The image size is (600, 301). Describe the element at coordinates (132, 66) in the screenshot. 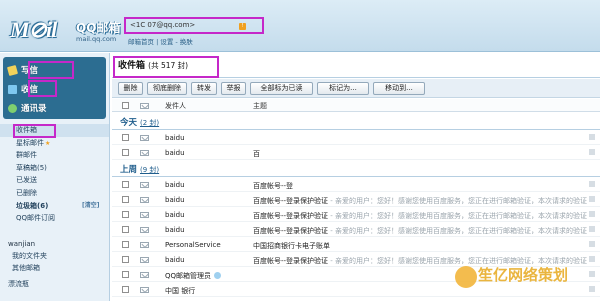

I see `page-title-text: 收件箱` at that location.